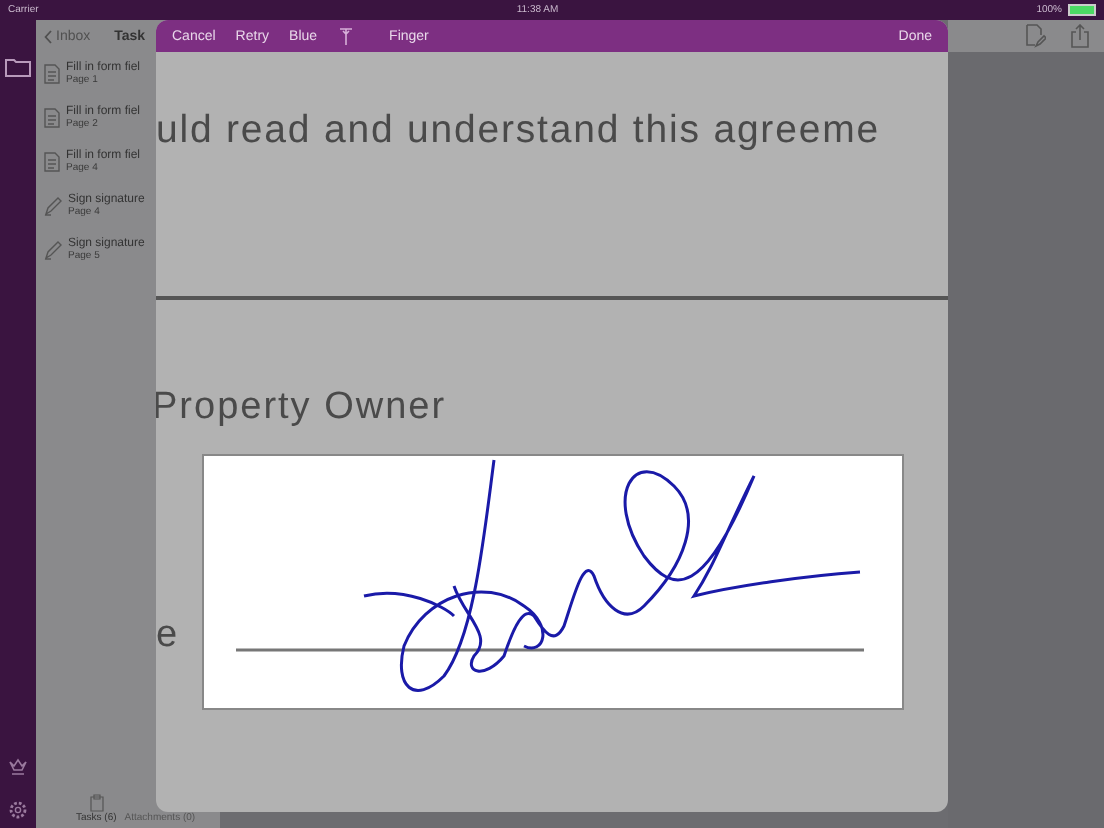 This screenshot has width=1104, height=828. What do you see at coordinates (96, 803) in the screenshot?
I see `clipboard-icon` at bounding box center [96, 803].